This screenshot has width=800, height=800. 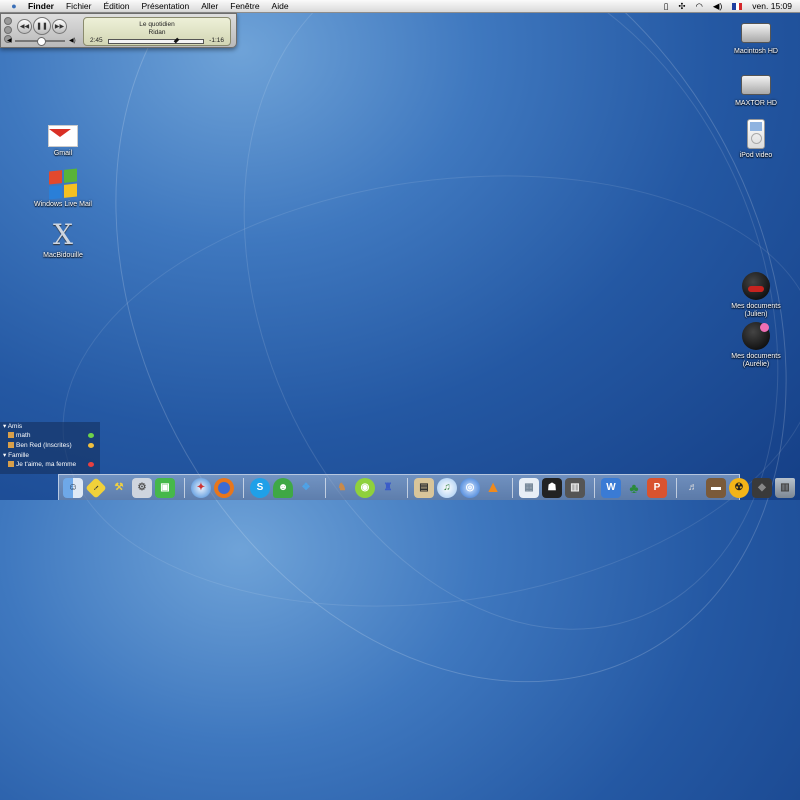 I want to click on skype-icon: S, so click(x=260, y=487).